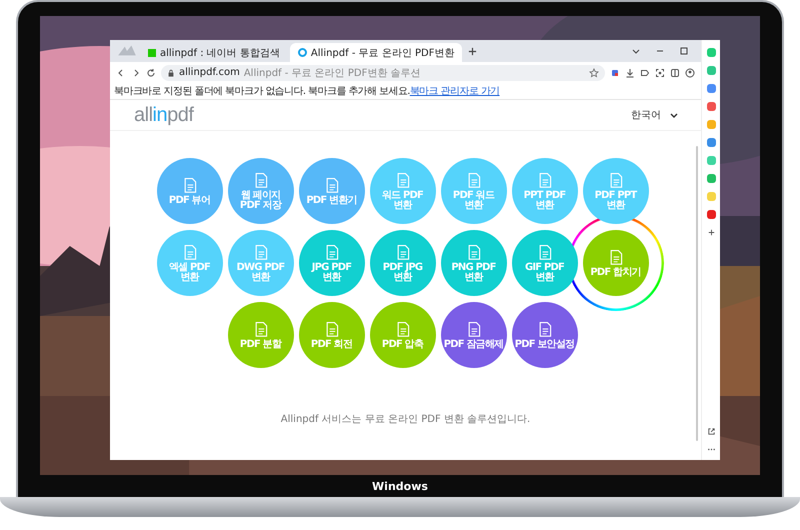  Describe the element at coordinates (403, 263) in the screenshot. I see `tool-button: PDF JPG 변환` at that location.